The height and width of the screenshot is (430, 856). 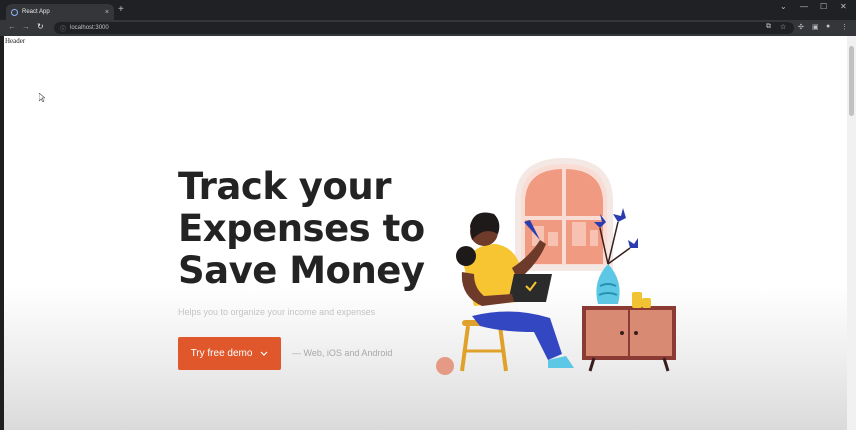 I want to click on profile-icon: ●, so click(x=828, y=26).